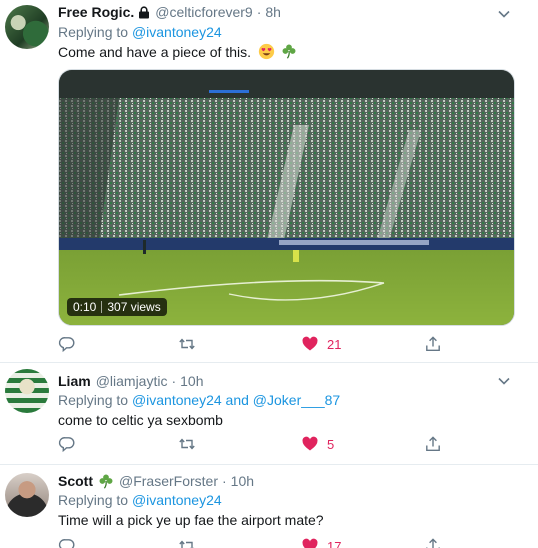  Describe the element at coordinates (102, 307) in the screenshot. I see `badge-divider` at that location.